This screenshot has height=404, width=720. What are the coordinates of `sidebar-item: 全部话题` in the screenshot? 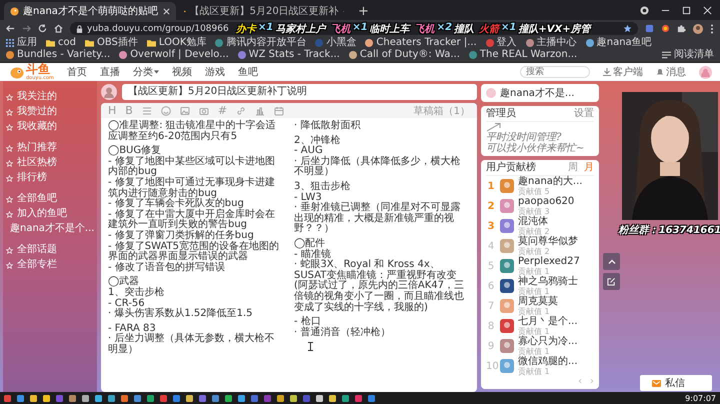 It's located at (50, 250).